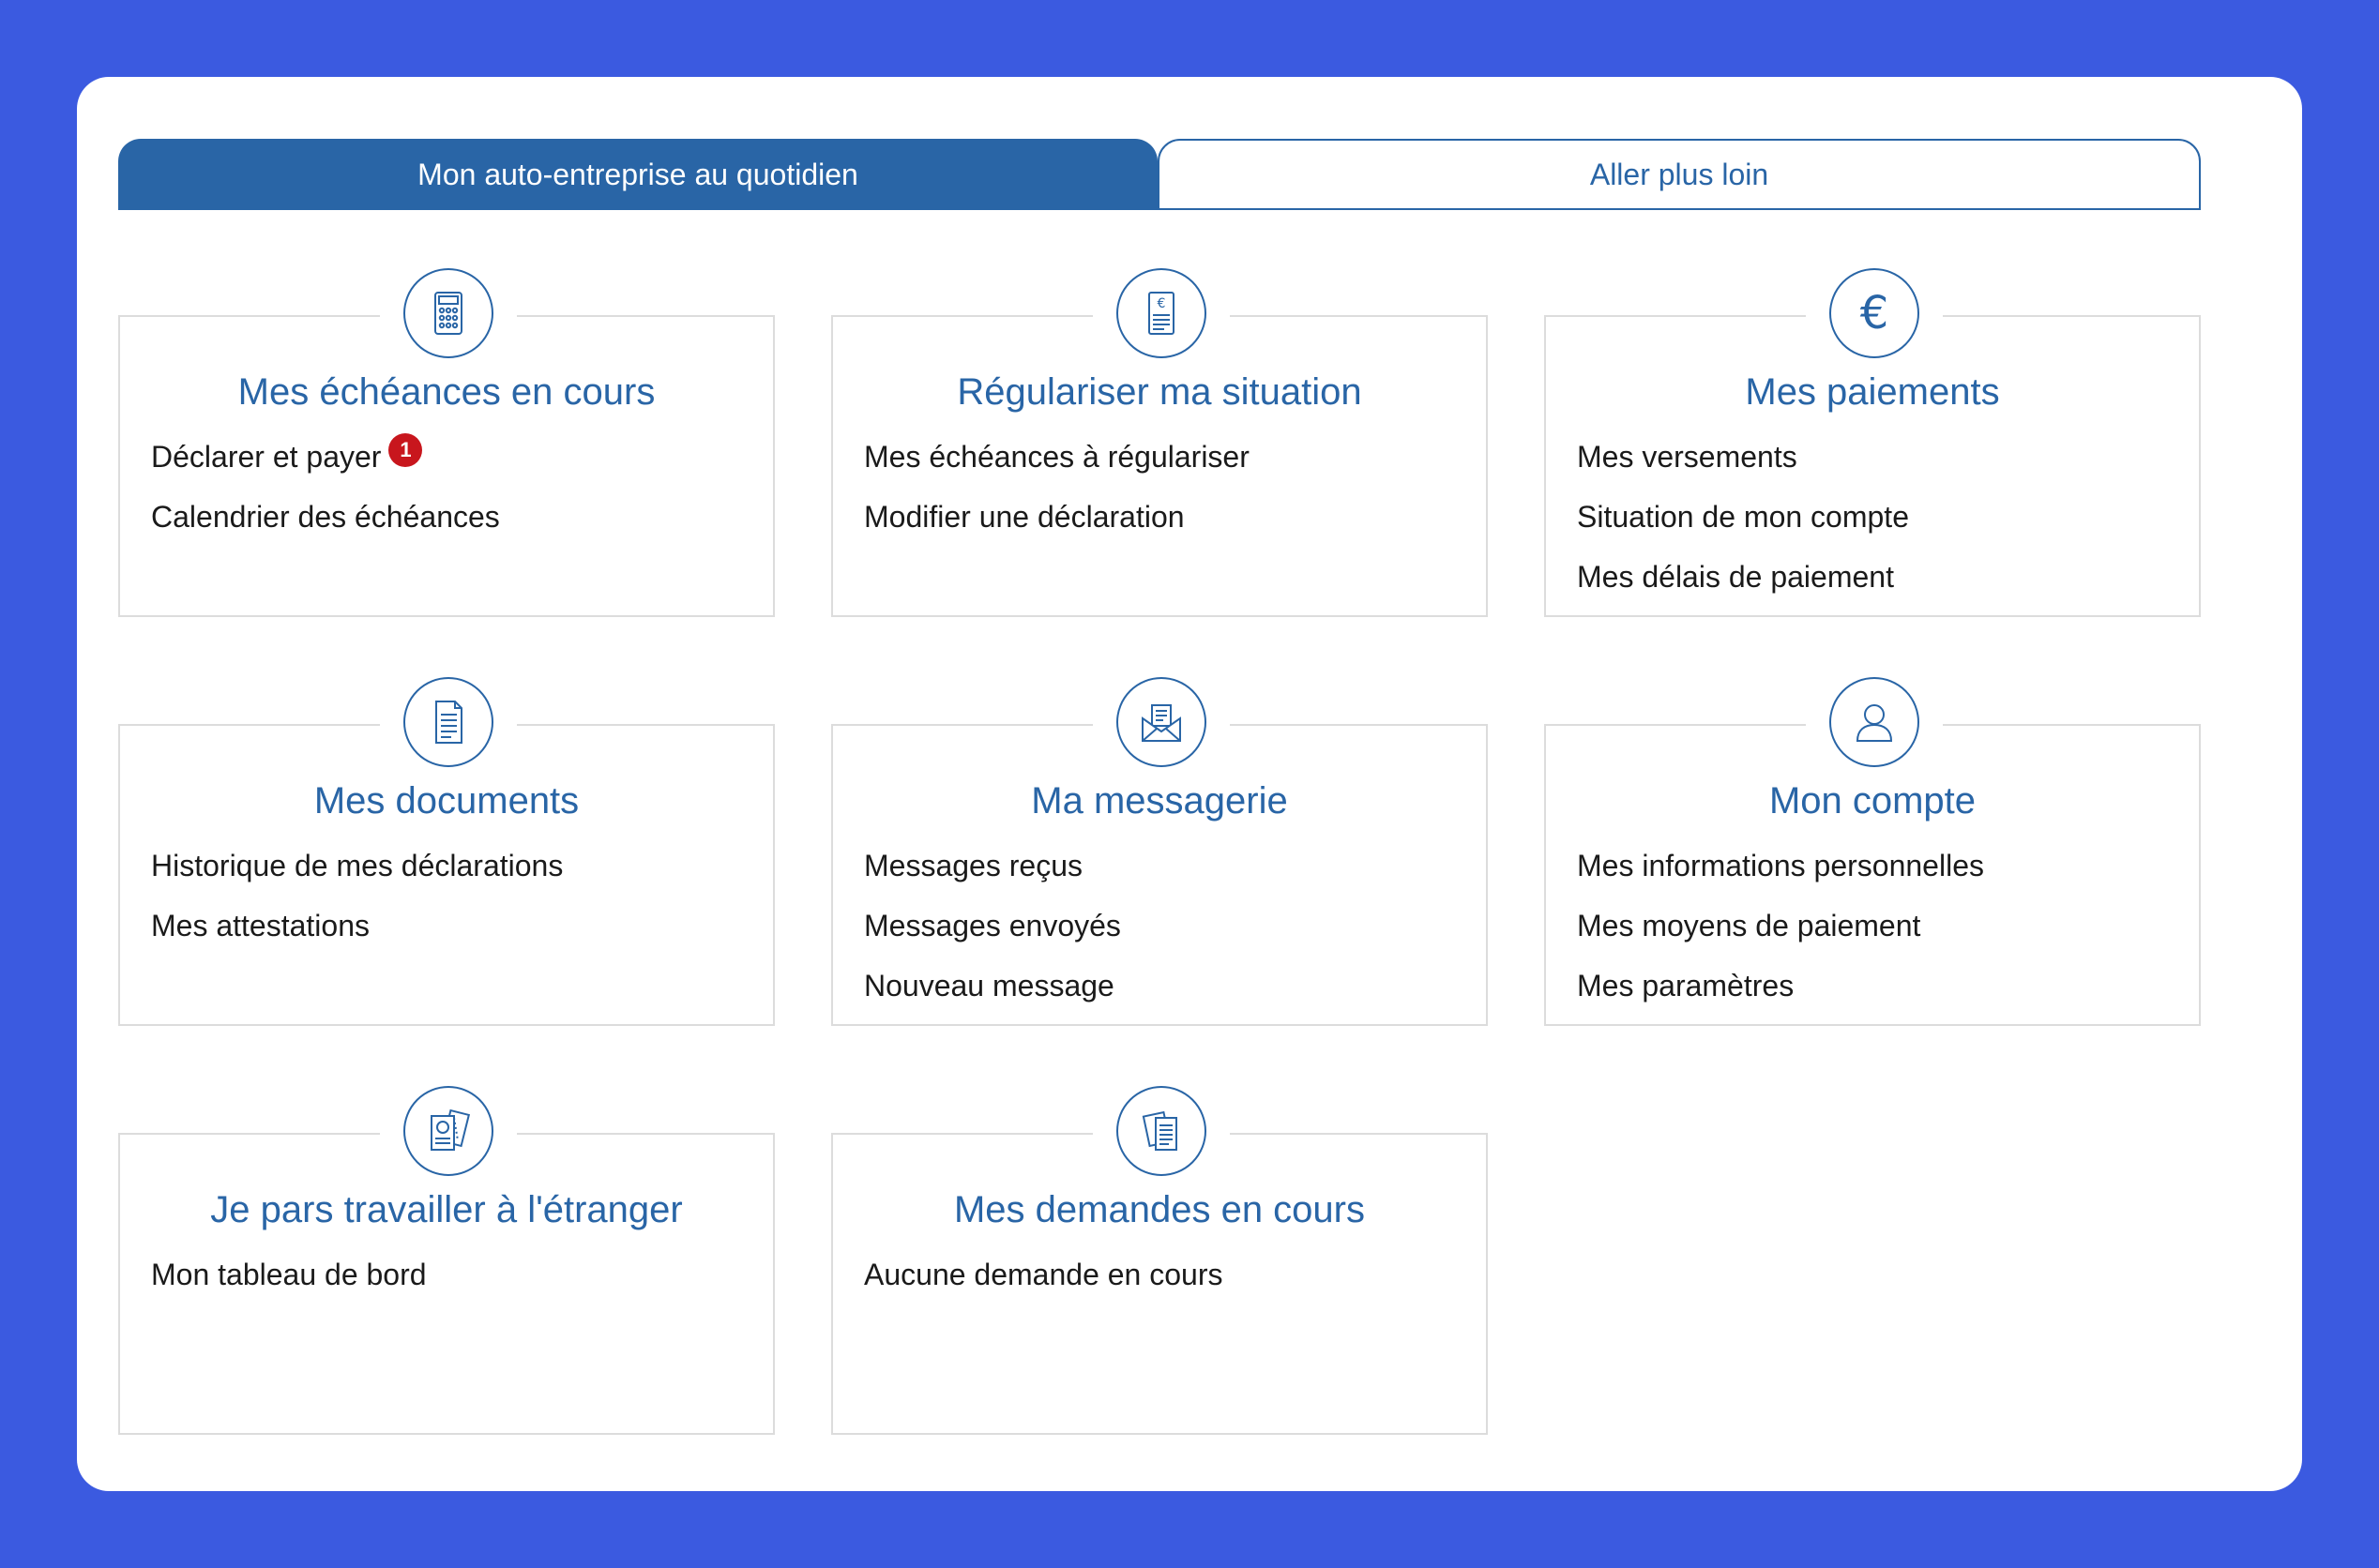  Describe the element at coordinates (1161, 722) in the screenshot. I see `envelope-icon` at that location.